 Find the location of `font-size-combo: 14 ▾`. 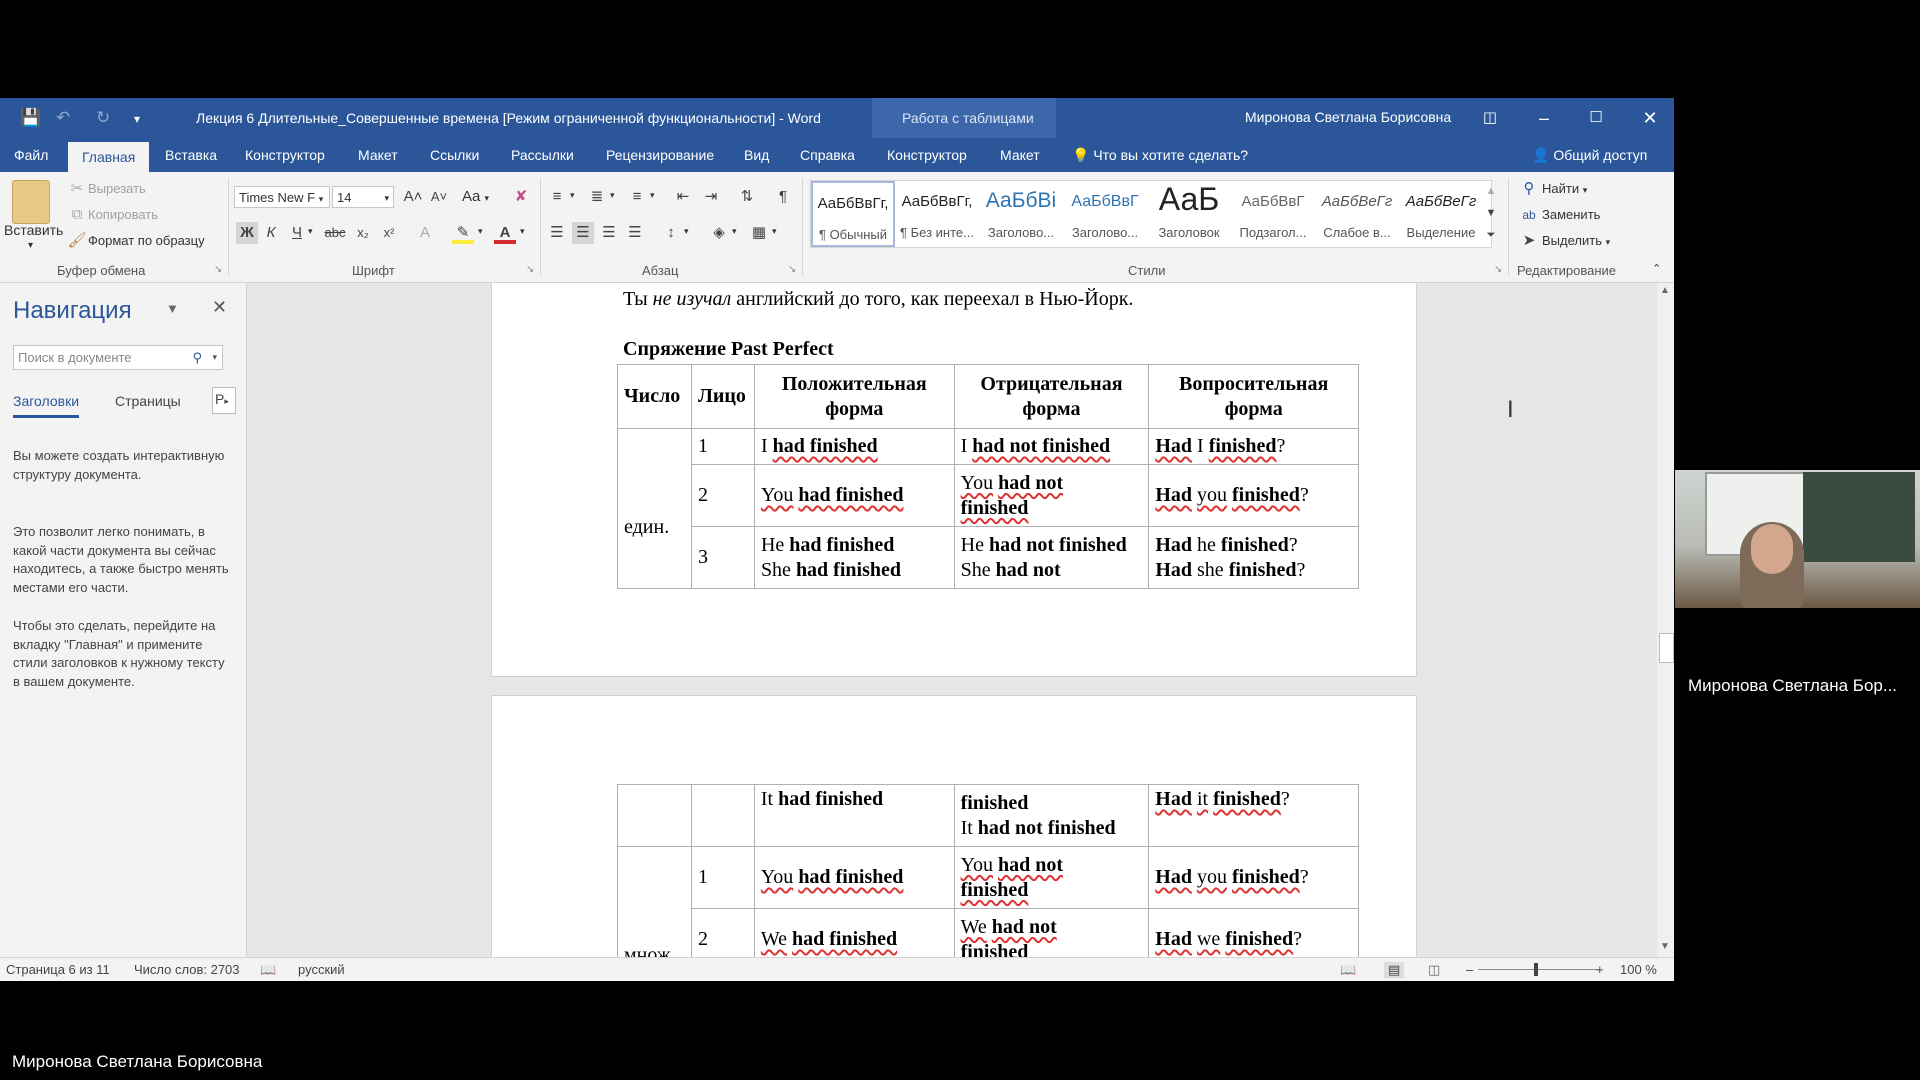

font-size-combo: 14 ▾ is located at coordinates (363, 197).